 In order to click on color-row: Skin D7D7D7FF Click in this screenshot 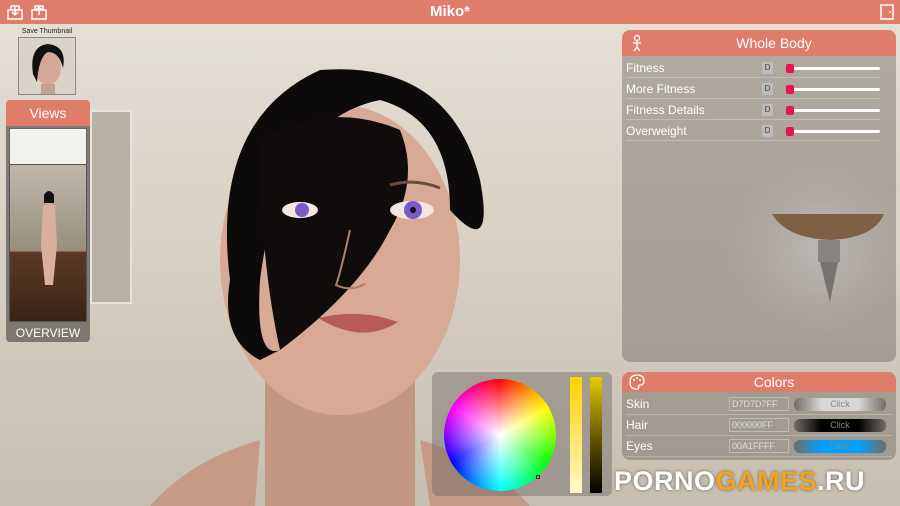, I will do `click(759, 404)`.